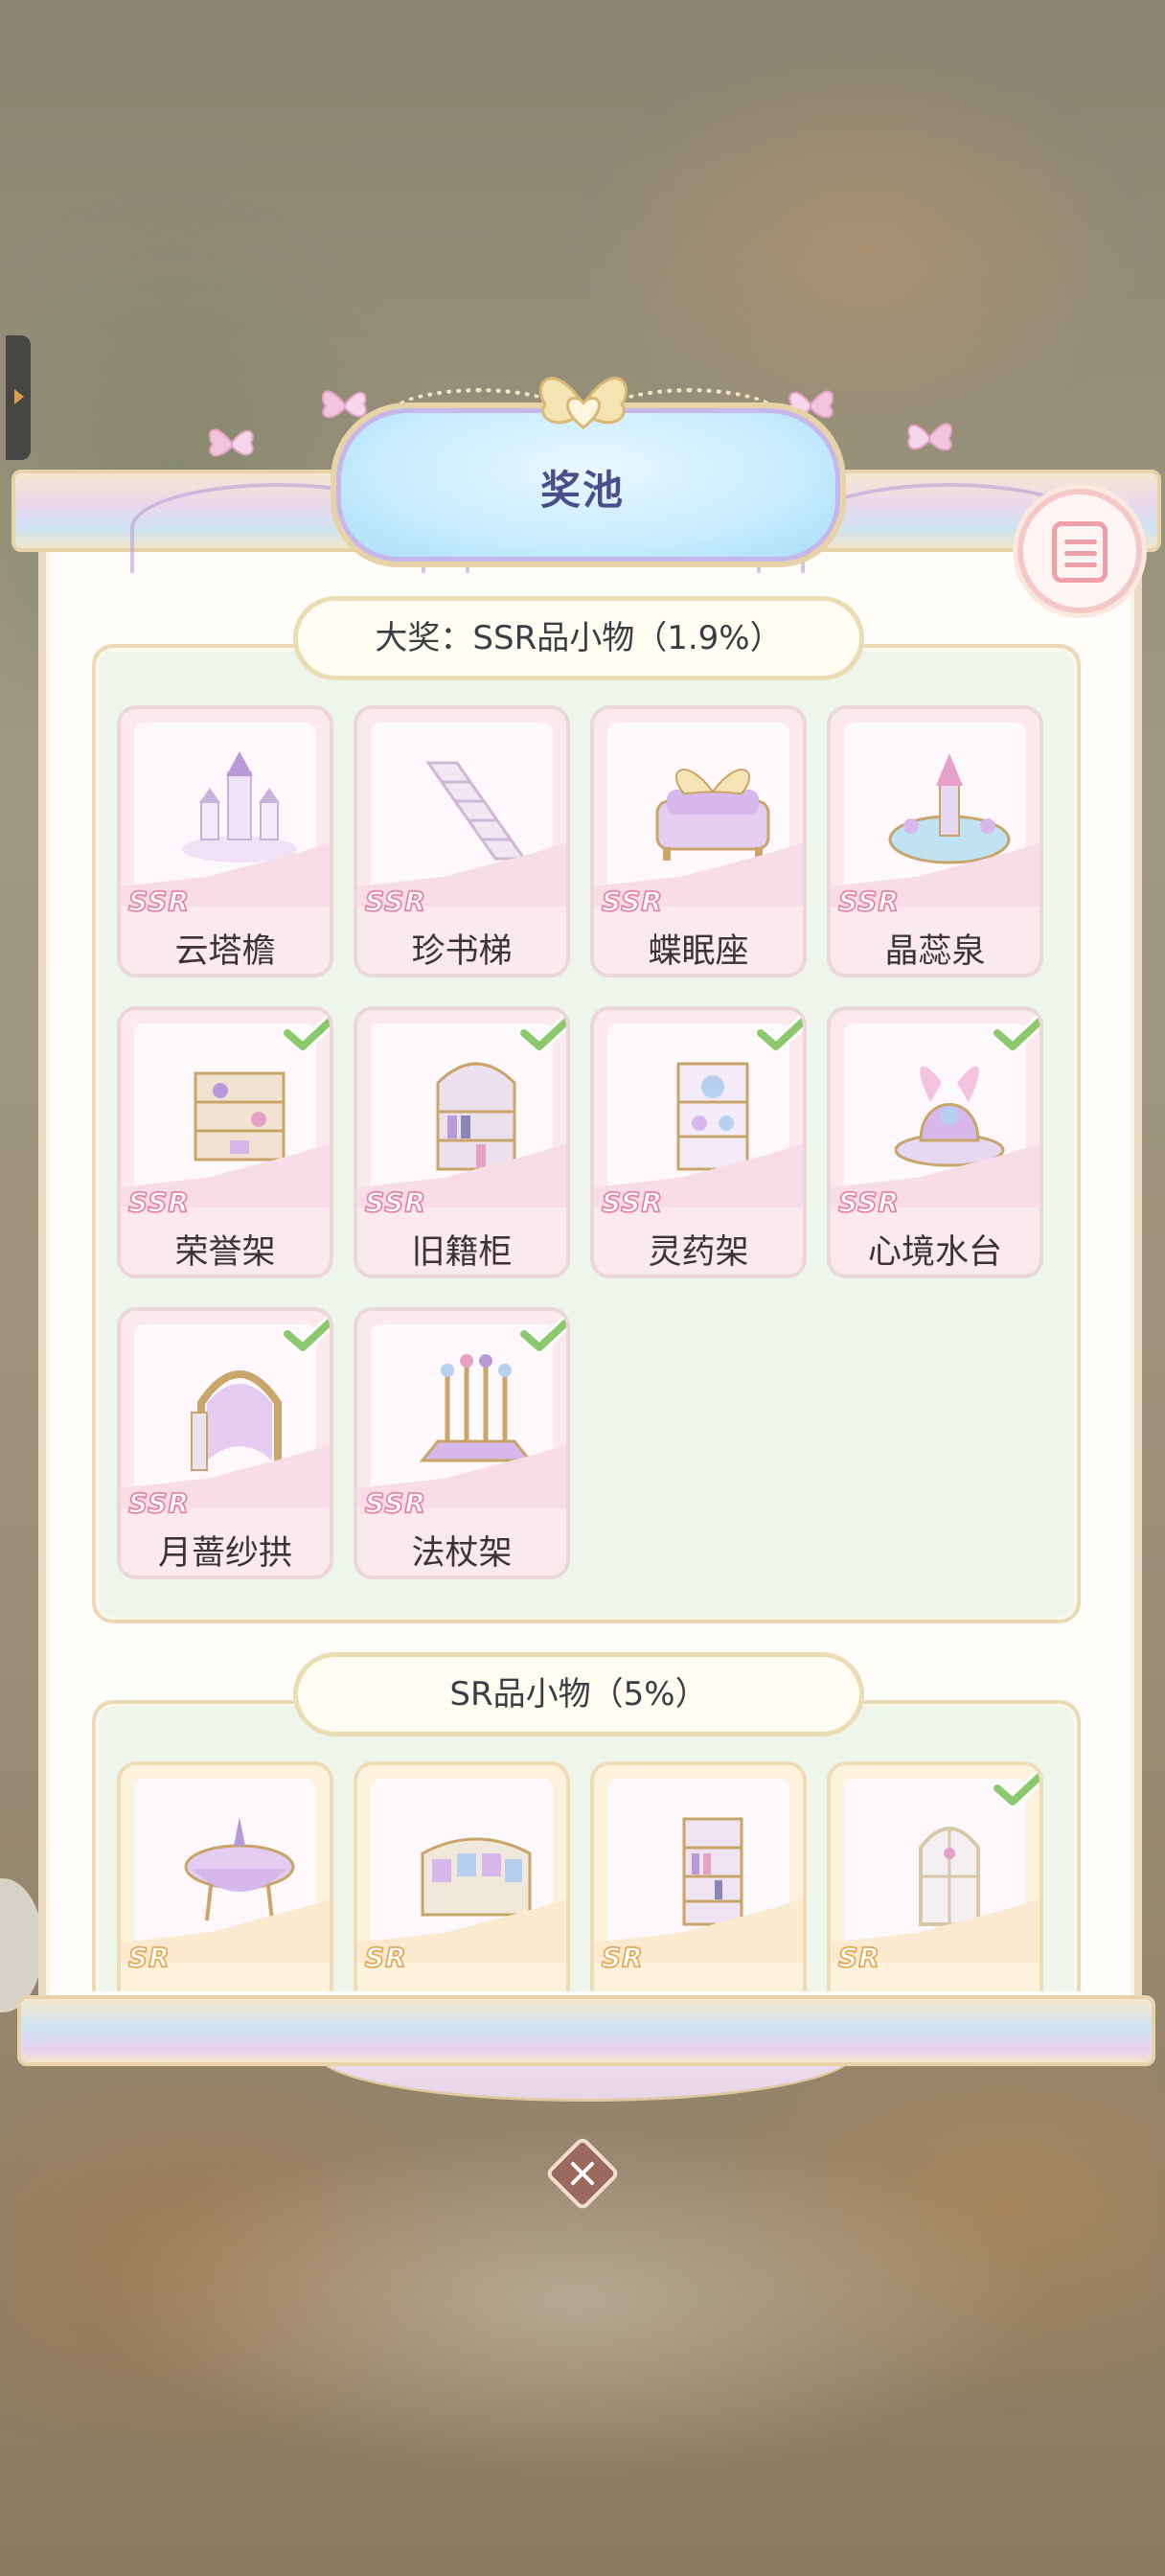  Describe the element at coordinates (462, 1553) in the screenshot. I see `prize-name: 法杖架` at that location.